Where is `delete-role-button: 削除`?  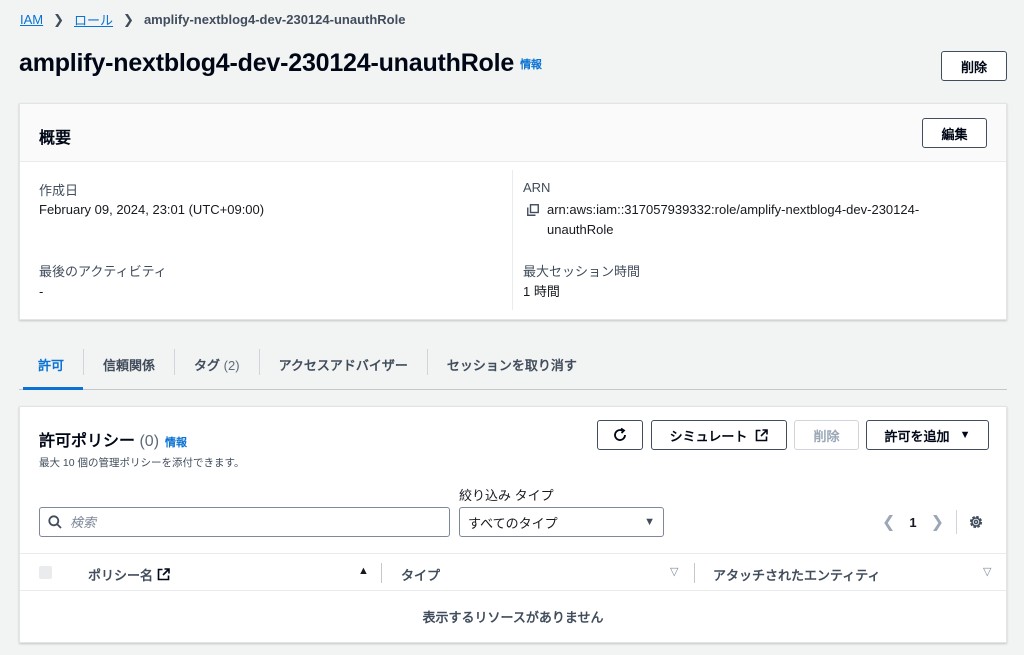
delete-role-button: 削除 is located at coordinates (974, 66).